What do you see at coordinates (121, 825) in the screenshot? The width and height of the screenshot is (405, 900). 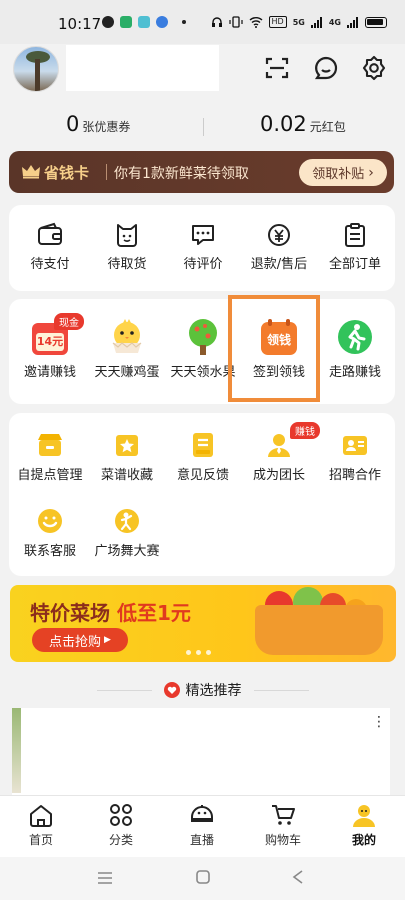 I see `tab-category: 分类` at bounding box center [121, 825].